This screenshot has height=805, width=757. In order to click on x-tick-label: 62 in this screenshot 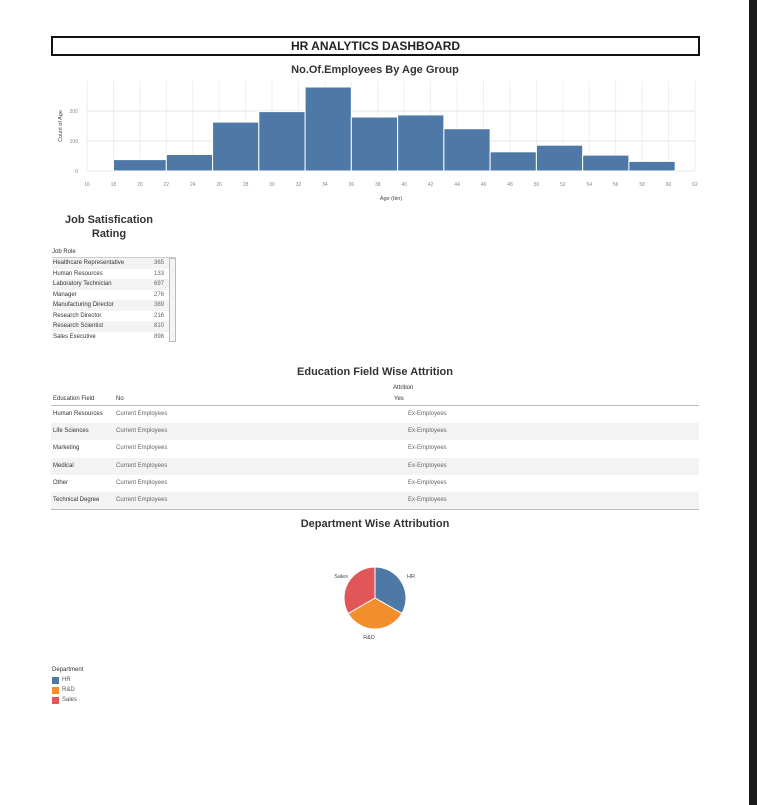, I will do `click(695, 185)`.